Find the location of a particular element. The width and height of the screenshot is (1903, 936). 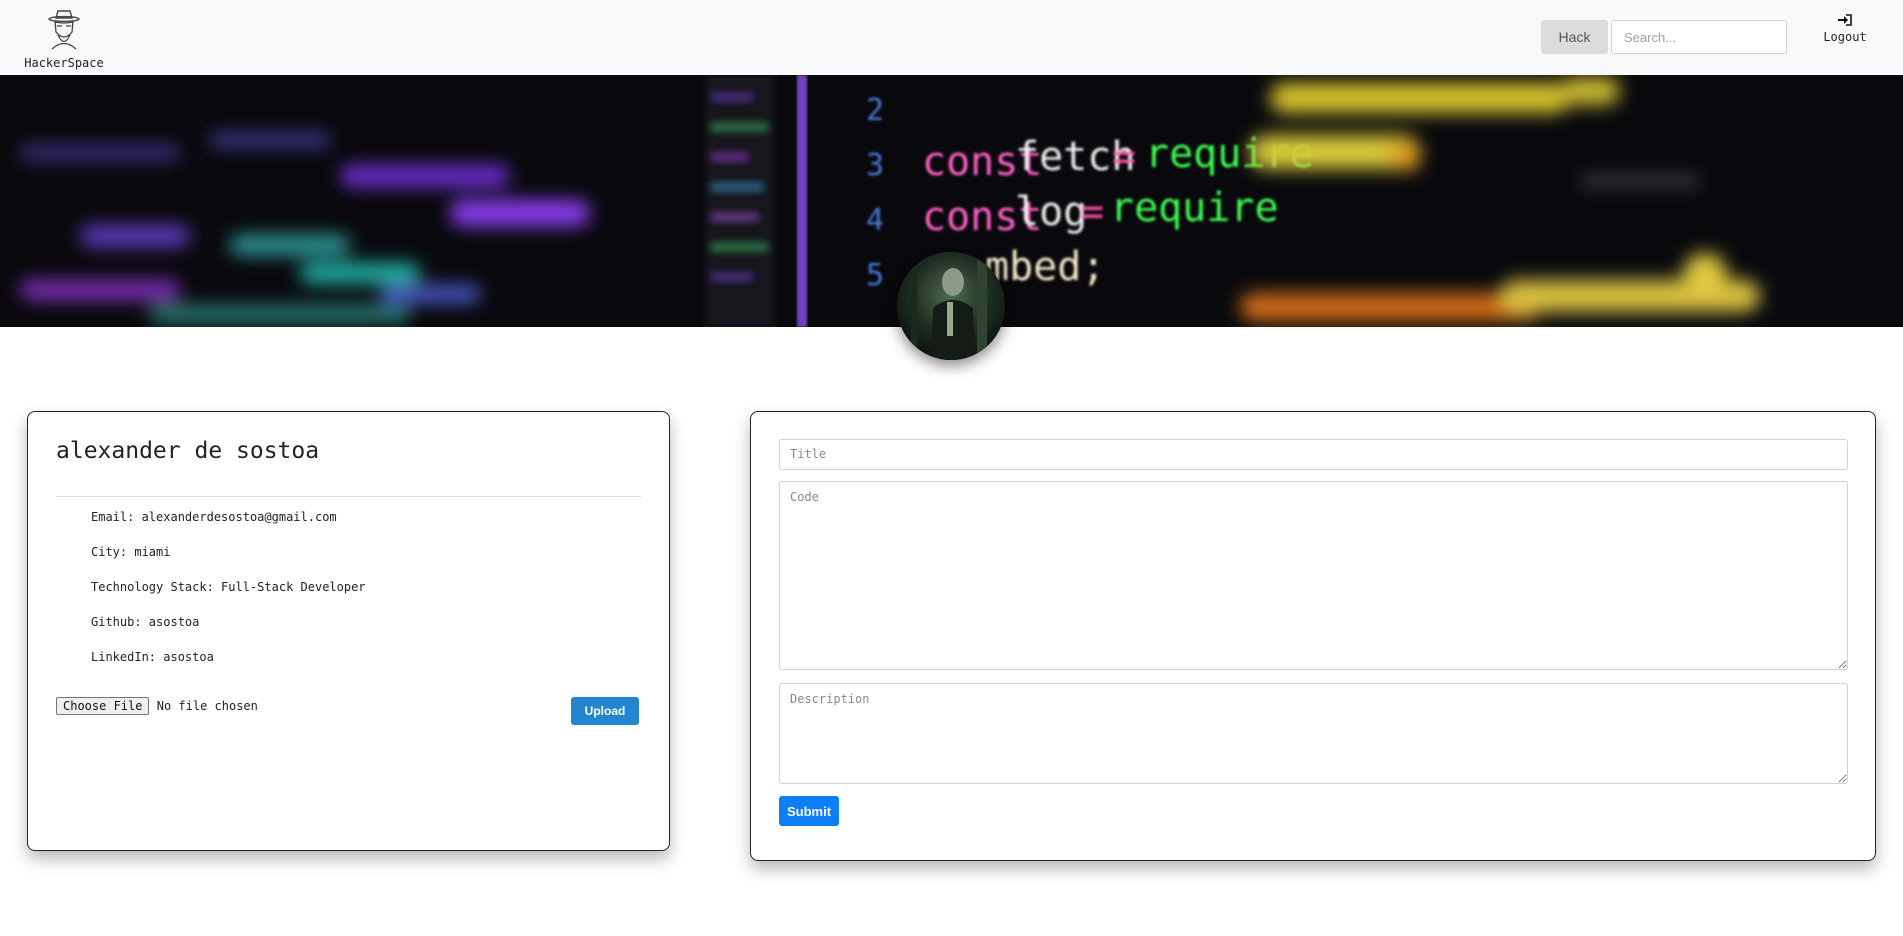

divider is located at coordinates (348, 496).